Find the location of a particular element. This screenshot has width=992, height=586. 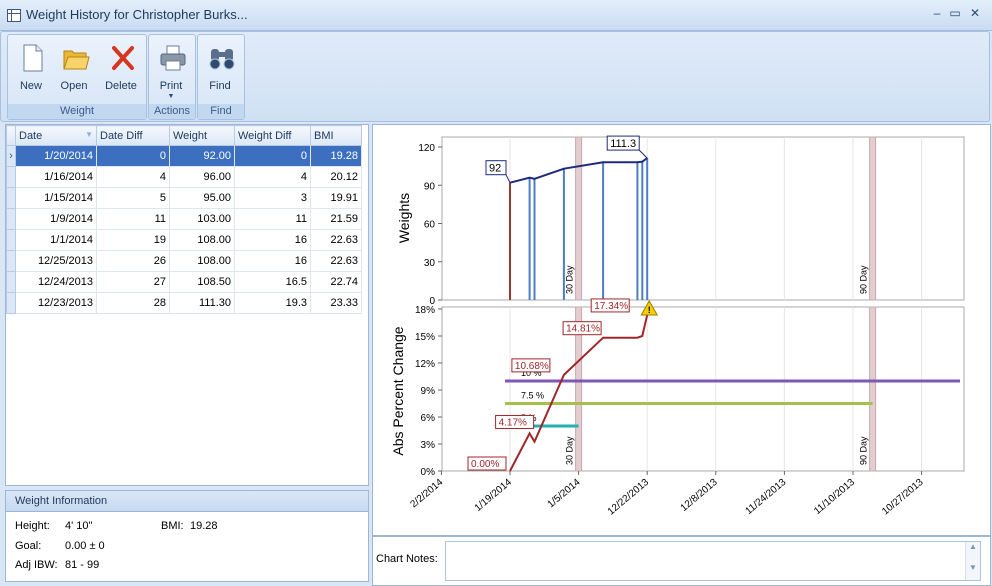

cell-date-diff: 28 is located at coordinates (133, 303).